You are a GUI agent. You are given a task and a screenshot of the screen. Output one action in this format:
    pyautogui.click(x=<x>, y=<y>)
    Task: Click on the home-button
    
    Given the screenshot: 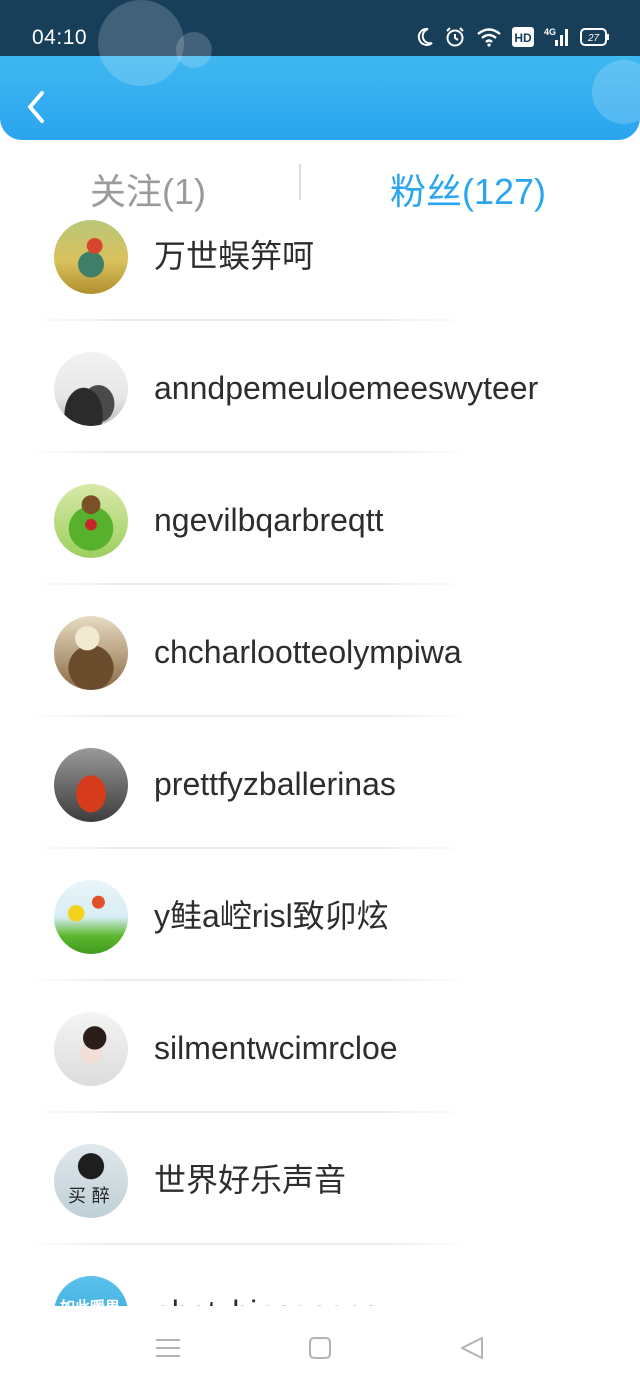 What is the action you would take?
    pyautogui.click(x=320, y=1348)
    